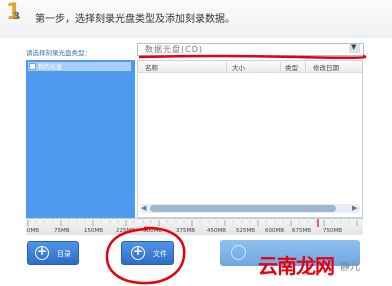 The width and height of the screenshot is (392, 286). What do you see at coordinates (326, 67) in the screenshot?
I see `column-header-modified: 修改日期` at bounding box center [326, 67].